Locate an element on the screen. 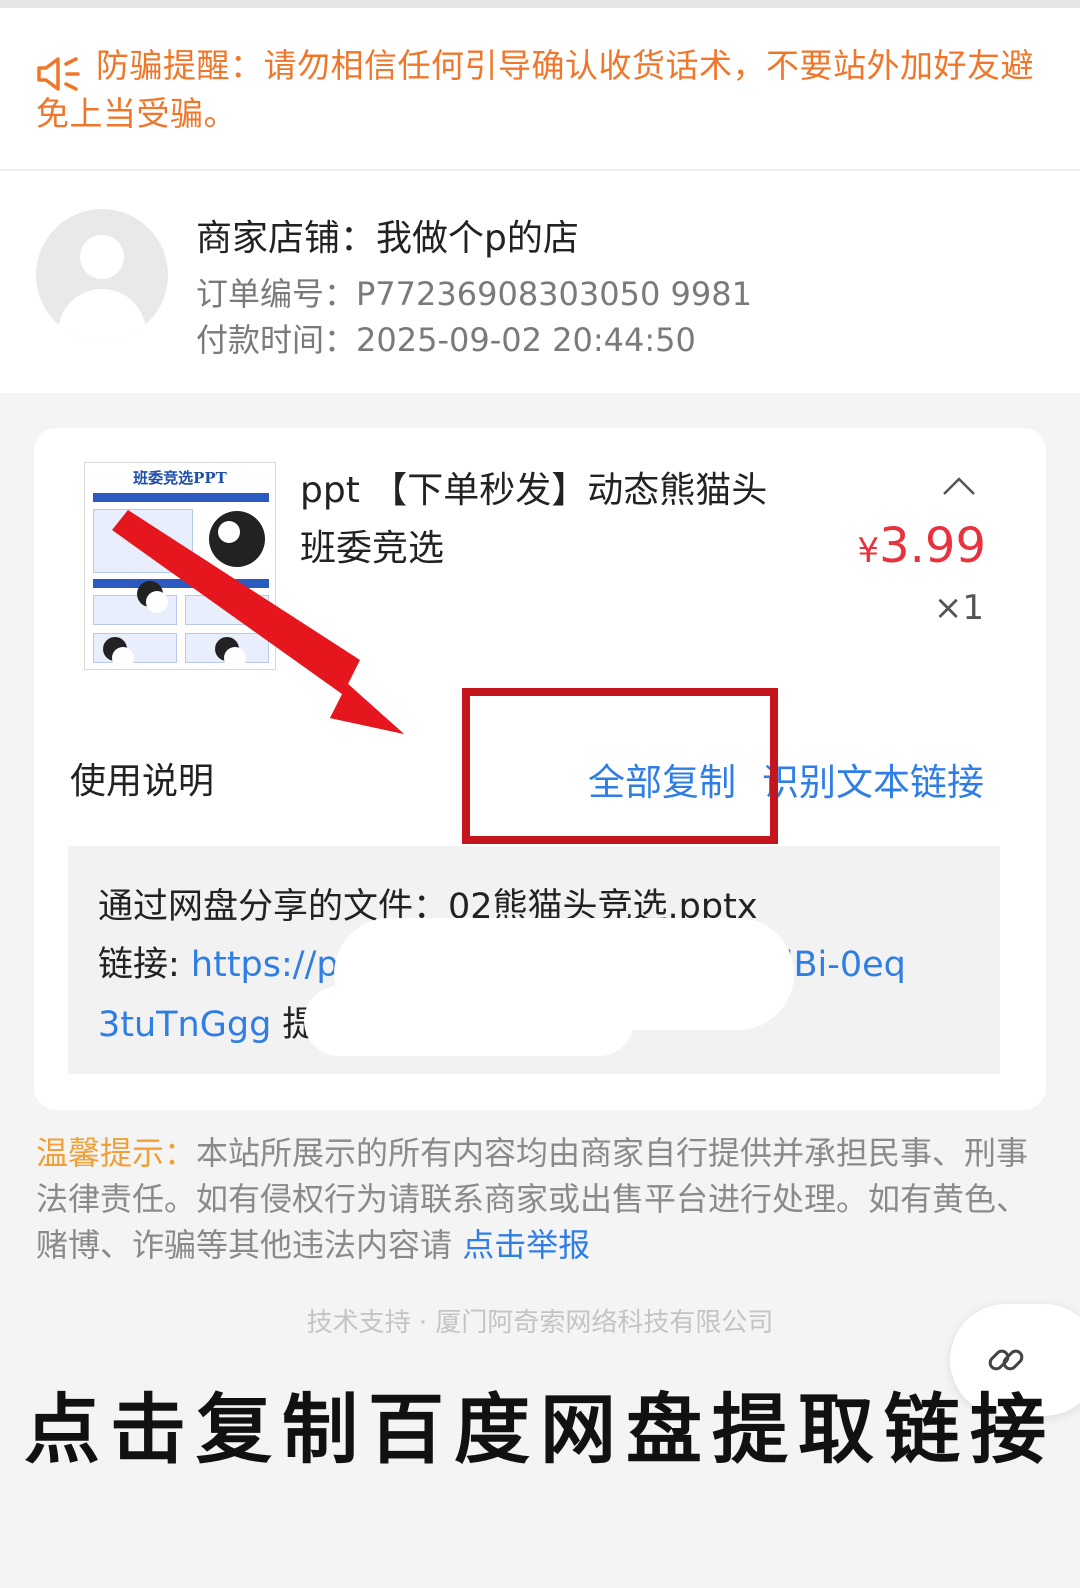 The width and height of the screenshot is (1080, 1588). tip-label: 温馨提示： is located at coordinates (116, 1153).